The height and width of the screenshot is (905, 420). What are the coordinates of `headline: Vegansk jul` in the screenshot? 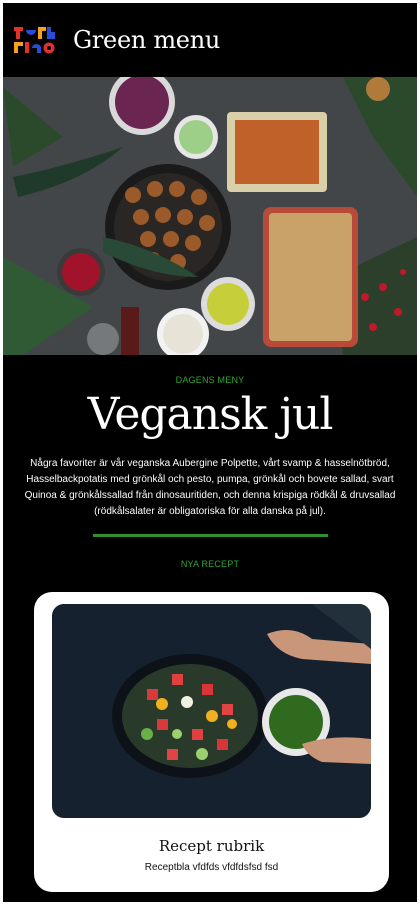 It's located at (210, 414).